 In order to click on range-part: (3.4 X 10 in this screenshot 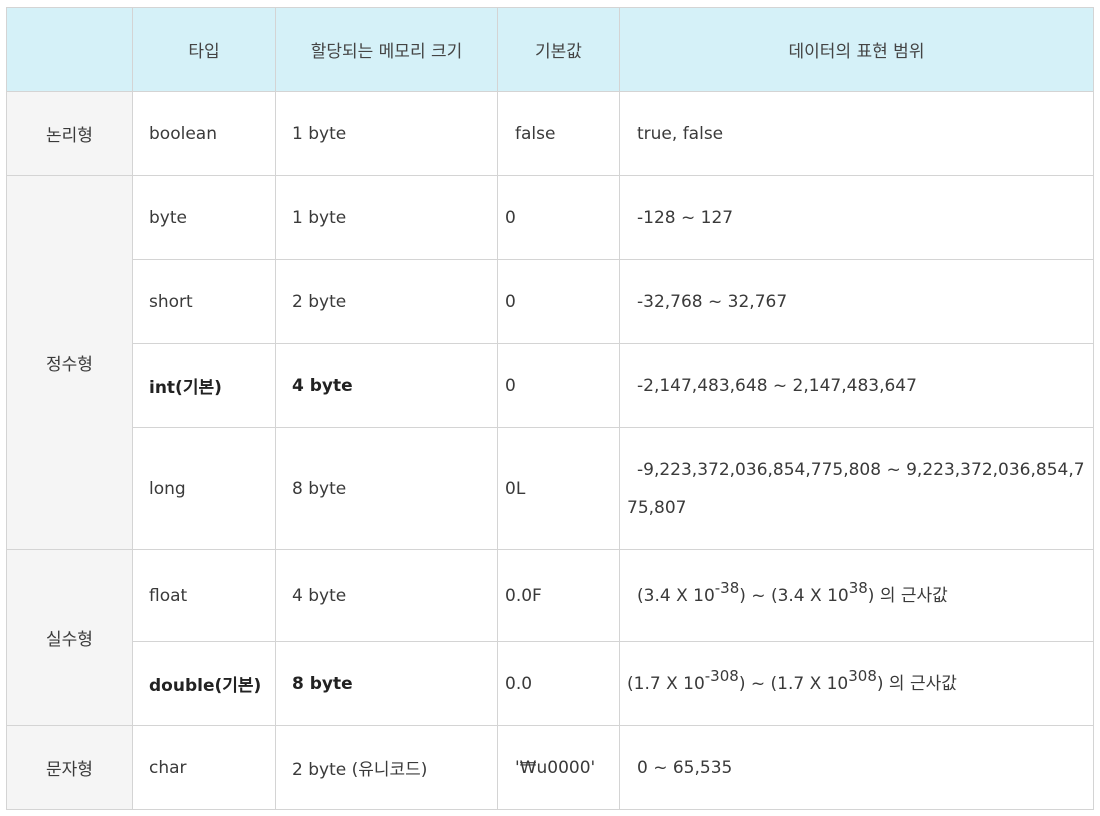, I will do `click(676, 595)`.